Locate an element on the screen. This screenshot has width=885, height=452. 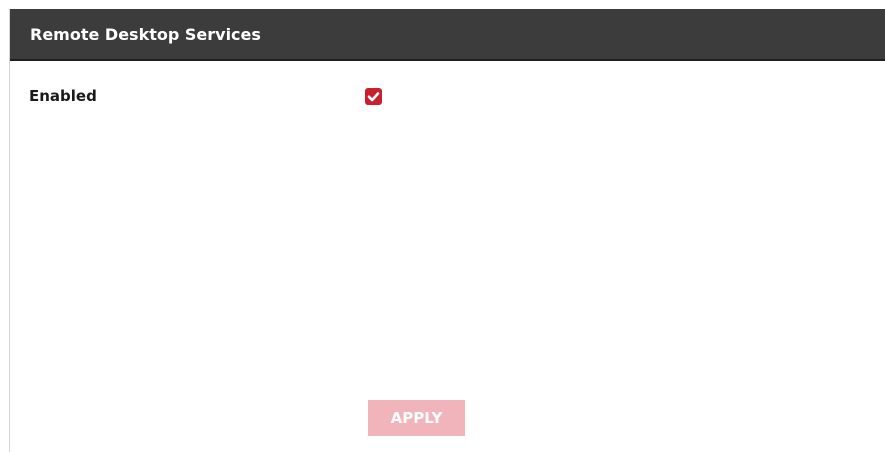
enabled-label: Enabled is located at coordinates (63, 96).